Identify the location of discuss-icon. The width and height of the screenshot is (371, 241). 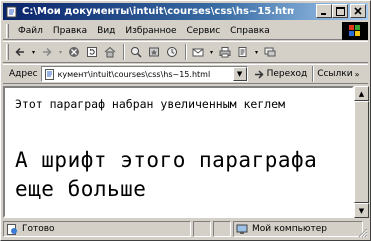
(270, 52).